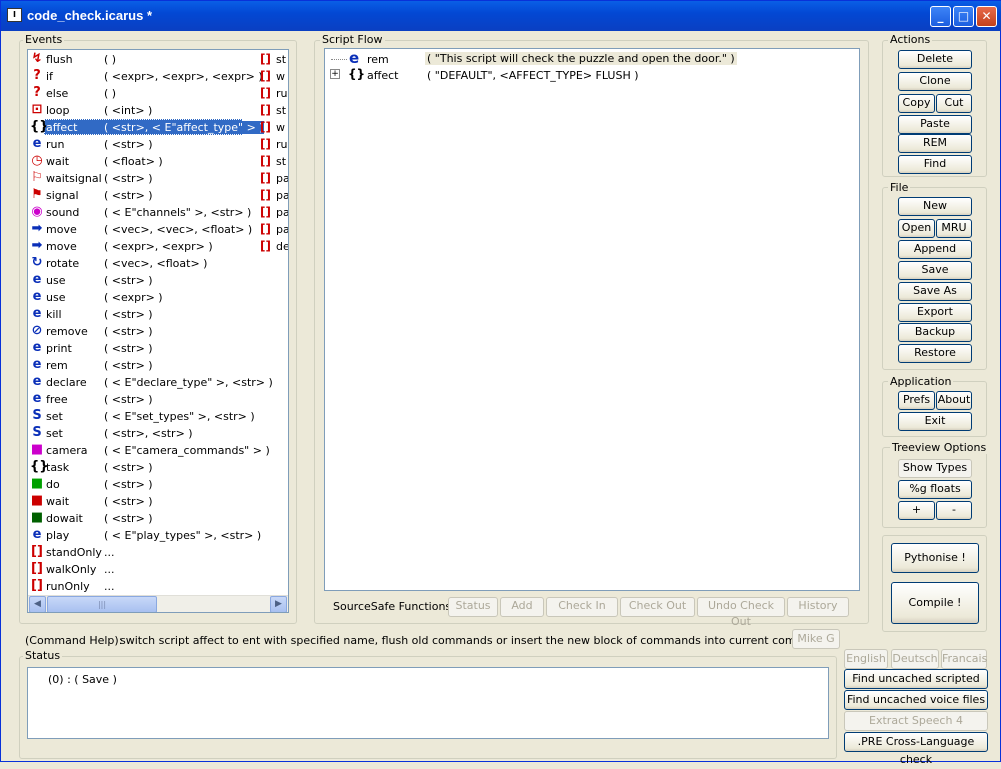  I want to click on collapse-minus-button: -, so click(954, 510).